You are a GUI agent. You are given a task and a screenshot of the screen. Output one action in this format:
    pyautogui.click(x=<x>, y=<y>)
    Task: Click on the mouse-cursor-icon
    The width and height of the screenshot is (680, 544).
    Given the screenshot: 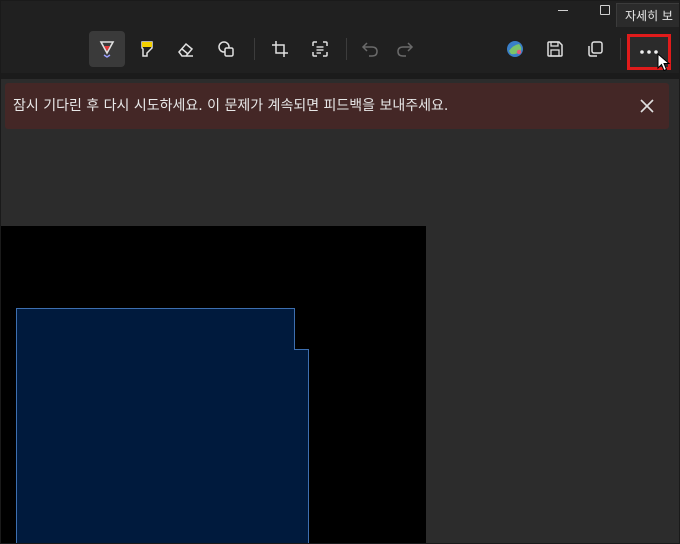 What is the action you would take?
    pyautogui.click(x=664, y=62)
    